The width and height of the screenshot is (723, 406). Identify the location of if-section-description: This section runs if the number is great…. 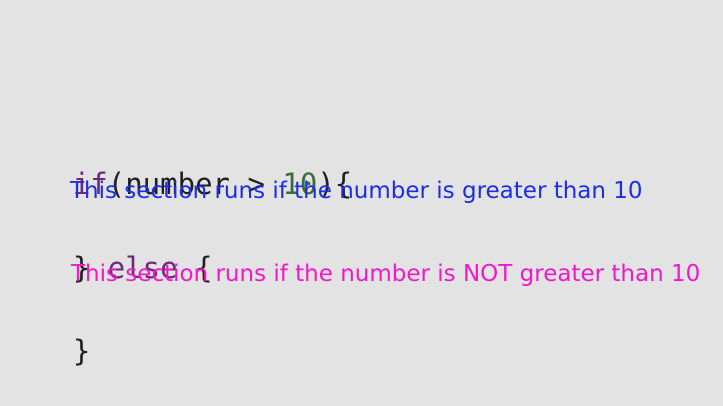
(356, 191).